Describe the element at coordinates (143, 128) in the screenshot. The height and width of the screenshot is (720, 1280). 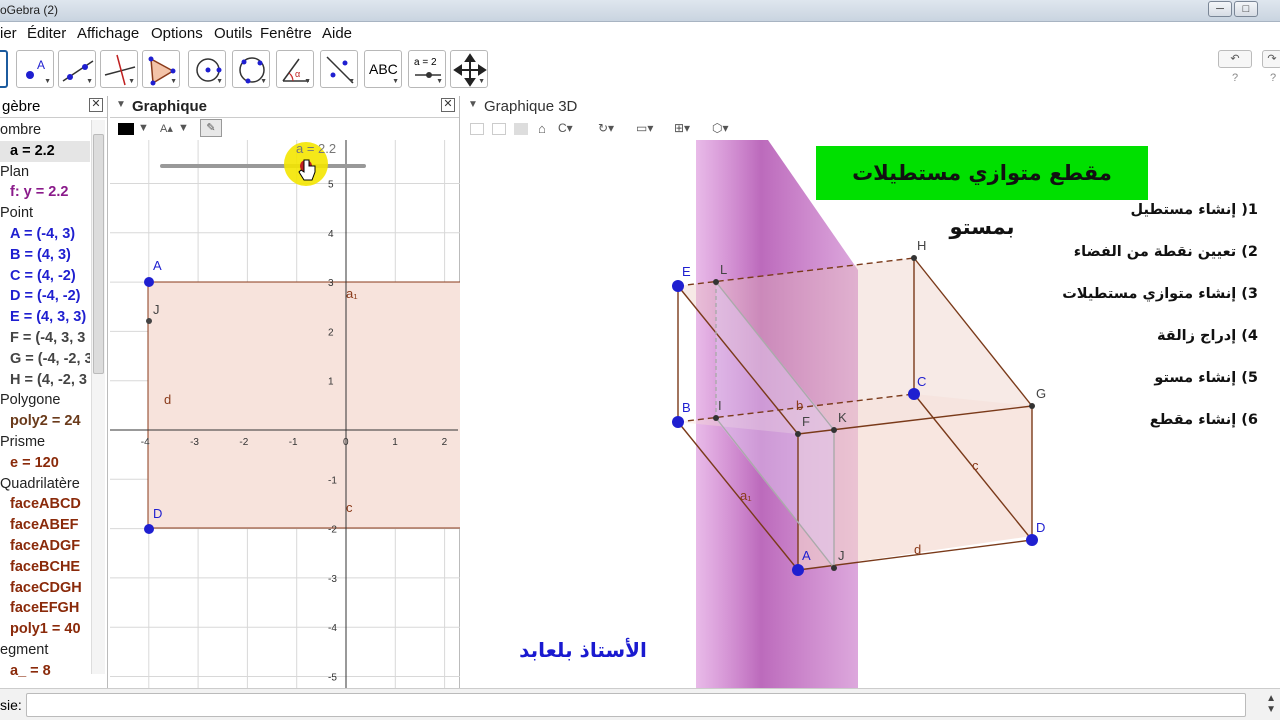
I see `color-dropdown-icon: ▼` at that location.